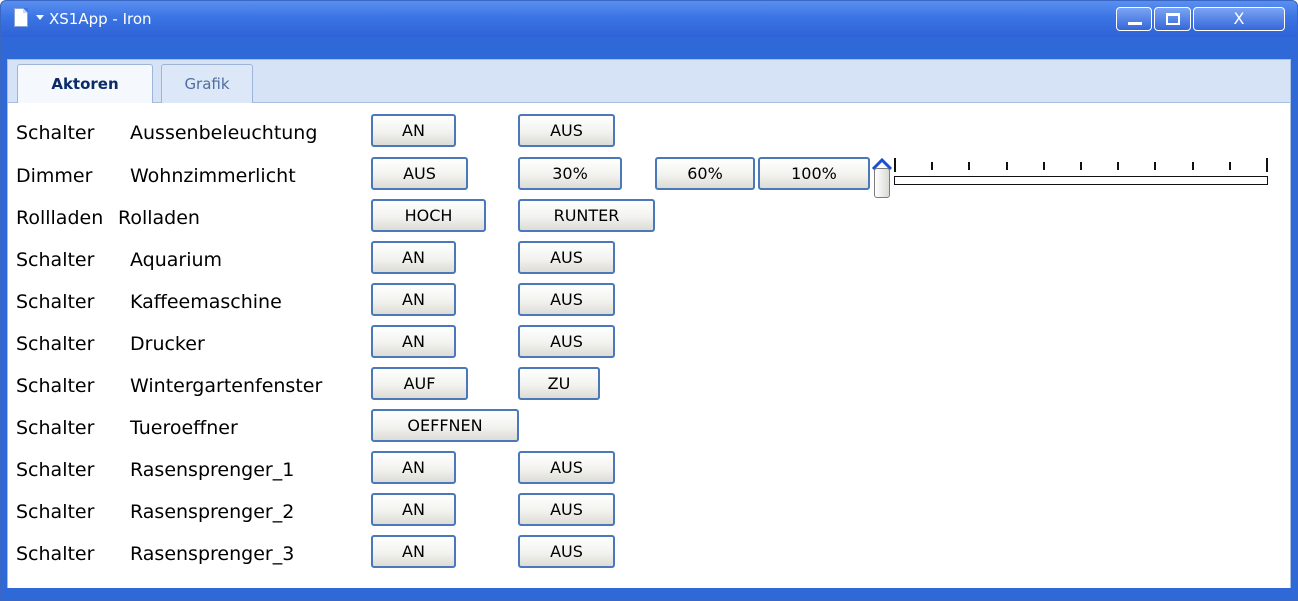 This screenshot has height=601, width=1298. What do you see at coordinates (1134, 19) in the screenshot?
I see `minimize-button` at bounding box center [1134, 19].